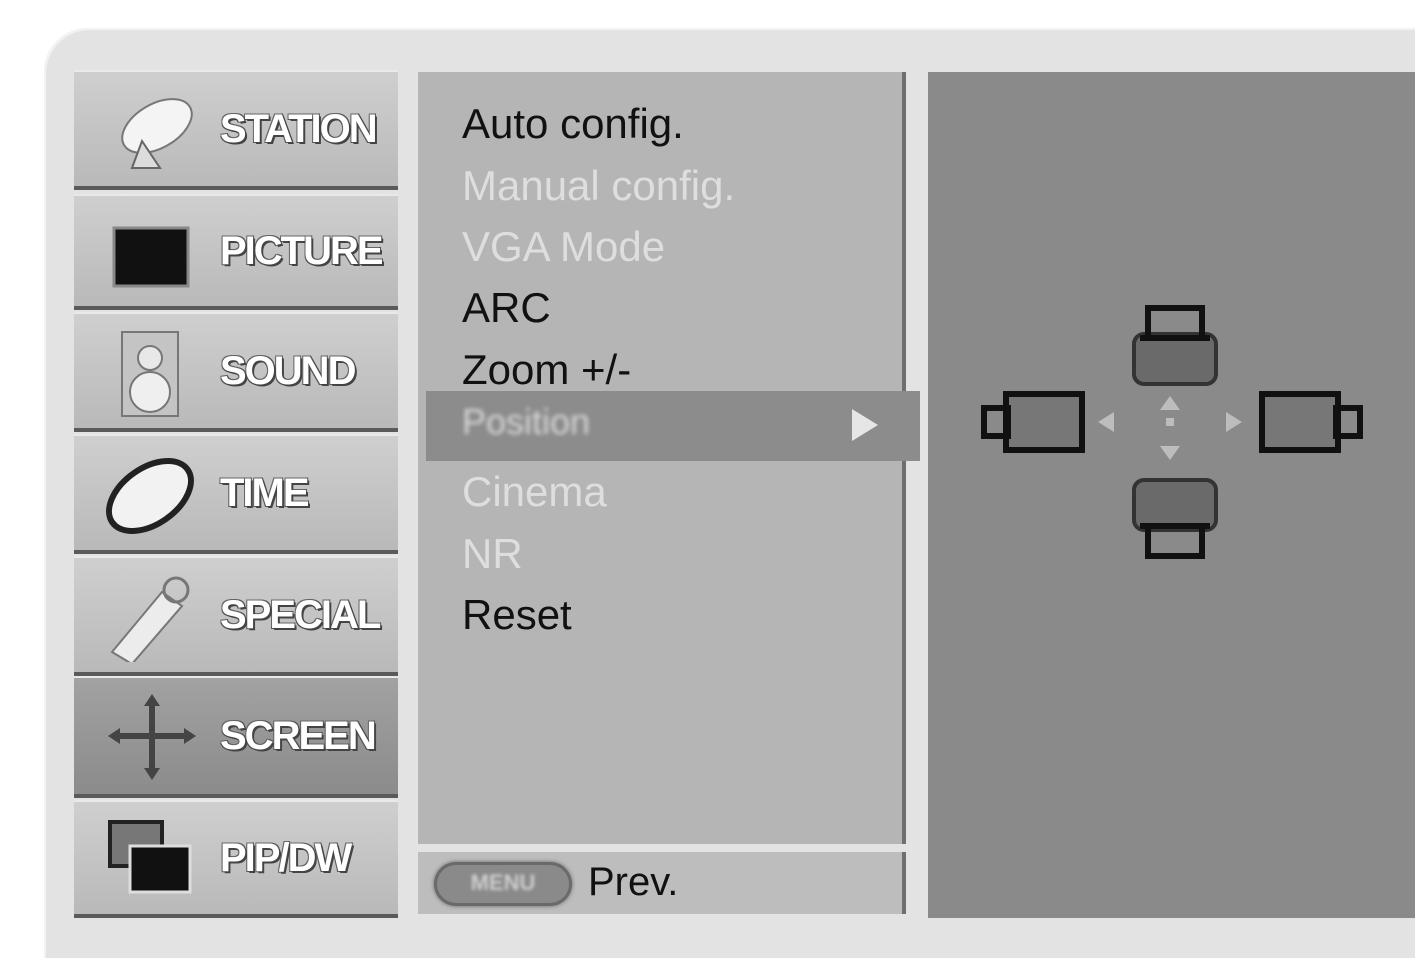  Describe the element at coordinates (526, 421) in the screenshot. I see `menu-item-position-label: Position` at that location.